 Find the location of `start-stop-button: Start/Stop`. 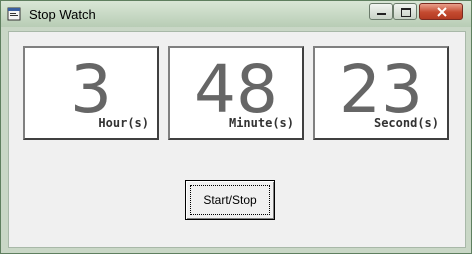

start-stop-button: Start/Stop is located at coordinates (230, 200).